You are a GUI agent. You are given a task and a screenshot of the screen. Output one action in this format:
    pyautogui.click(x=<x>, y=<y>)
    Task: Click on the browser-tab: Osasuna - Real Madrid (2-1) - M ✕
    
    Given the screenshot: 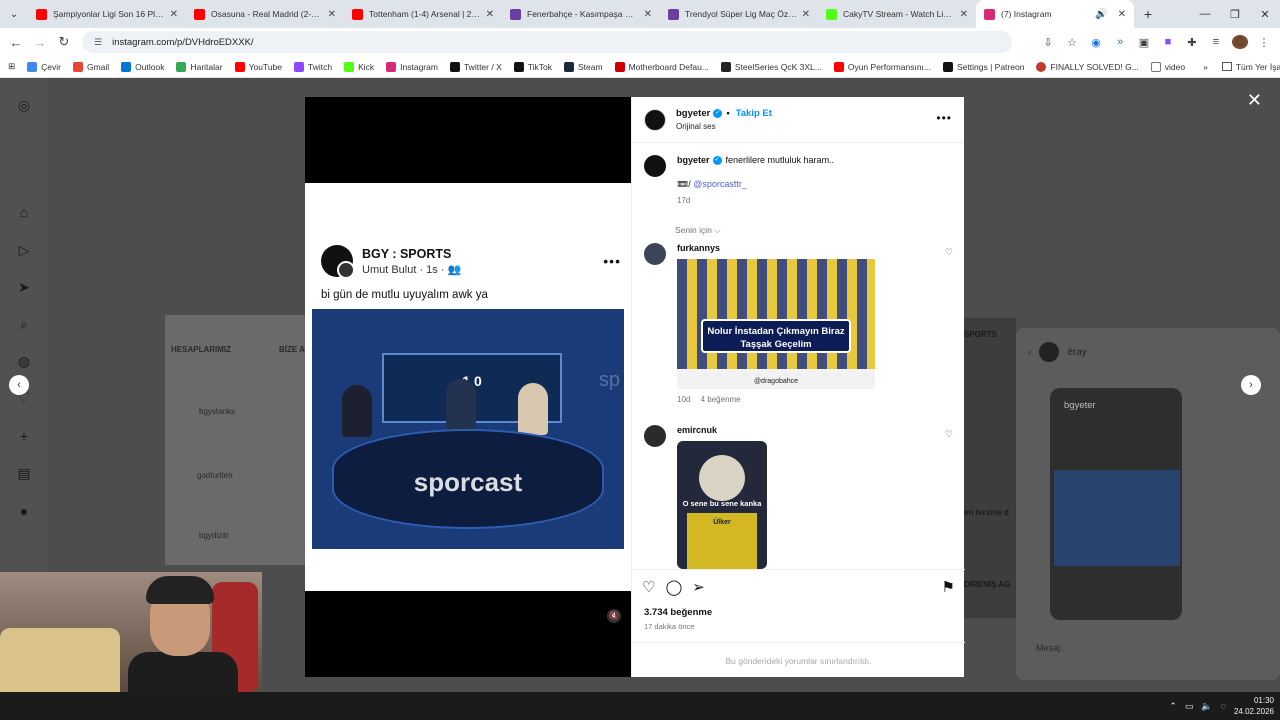 What is the action you would take?
    pyautogui.click(x=265, y=14)
    